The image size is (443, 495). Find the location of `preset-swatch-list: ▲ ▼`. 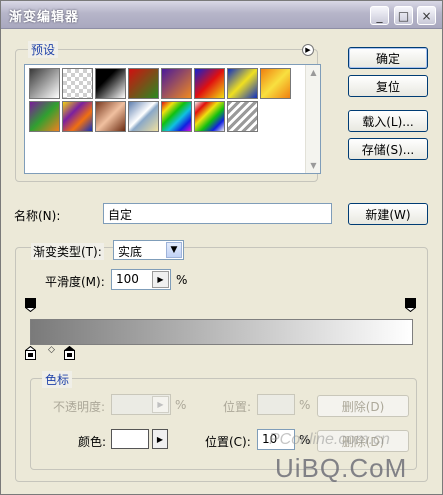

preset-swatch-list: ▲ ▼ is located at coordinates (172, 119).